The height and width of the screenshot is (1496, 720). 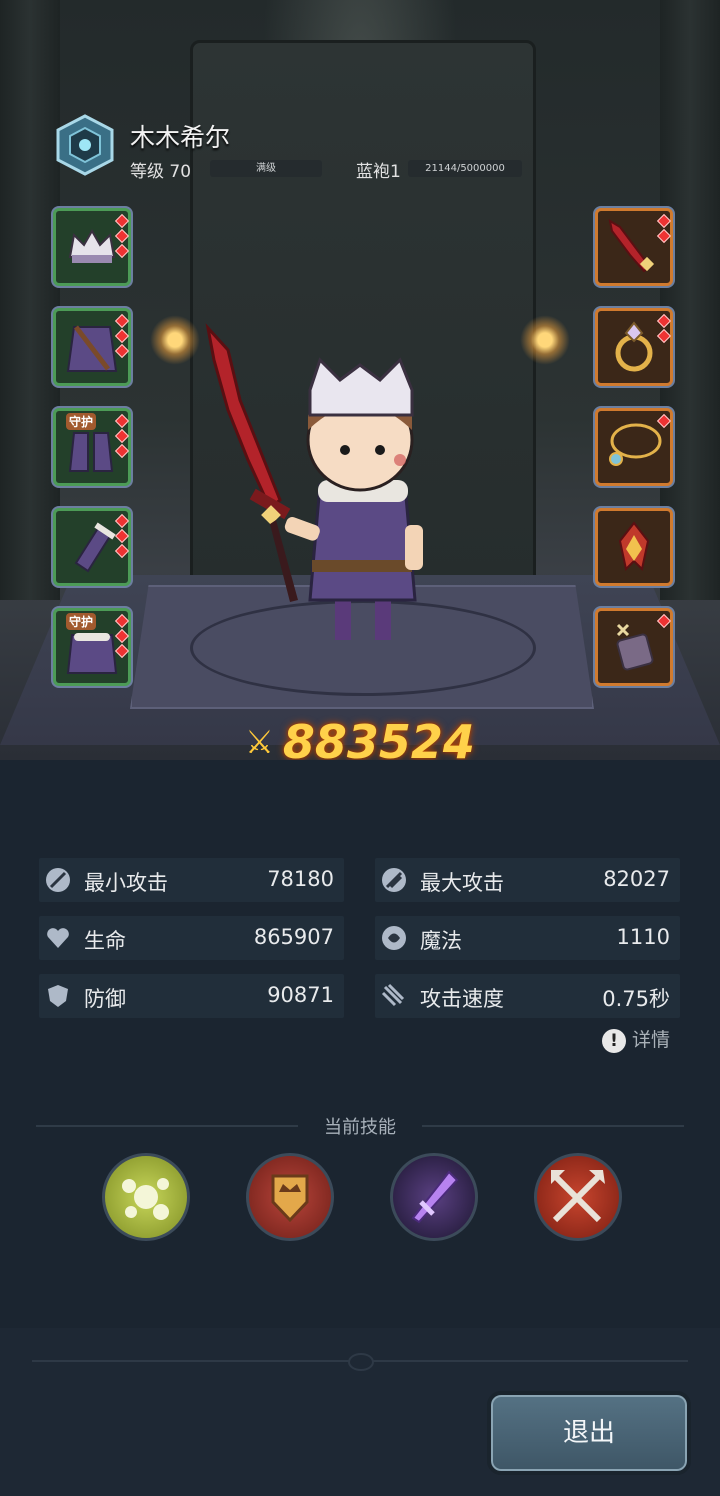 I want to click on attack-speed-icon, so click(x=393, y=995).